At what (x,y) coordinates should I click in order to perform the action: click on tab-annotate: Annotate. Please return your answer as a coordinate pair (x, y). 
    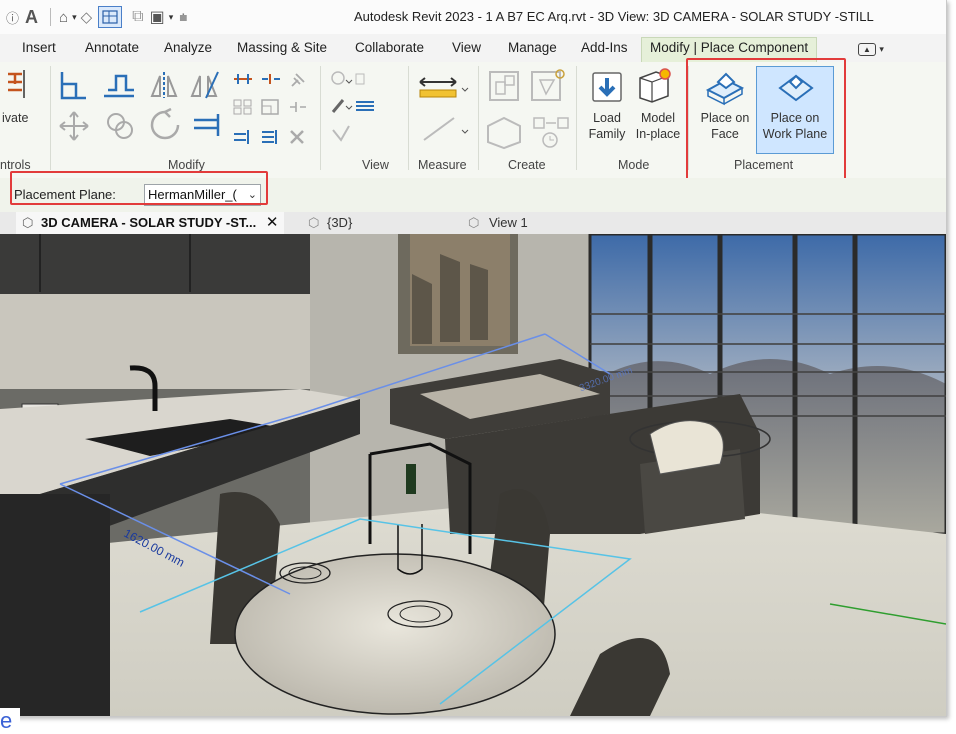
    Looking at the image, I should click on (112, 47).